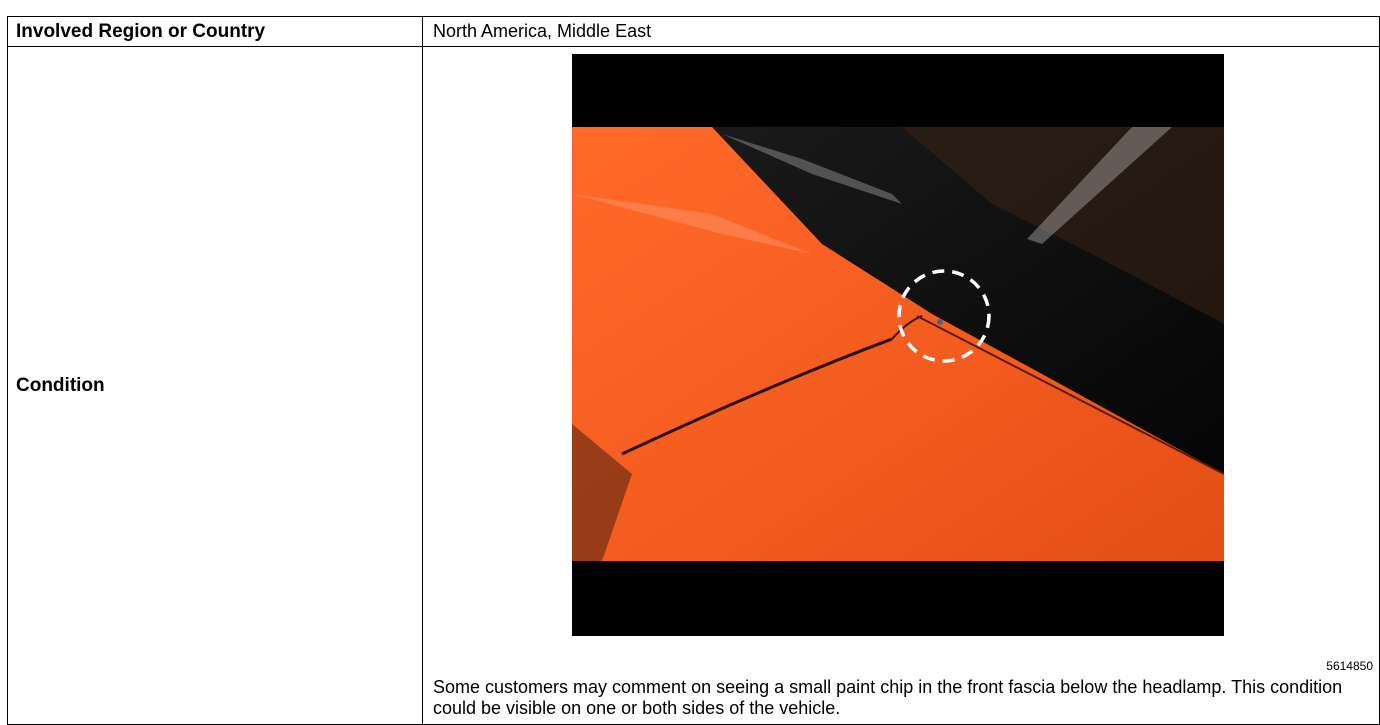  What do you see at coordinates (1349, 666) in the screenshot?
I see `image-id: 5614850` at bounding box center [1349, 666].